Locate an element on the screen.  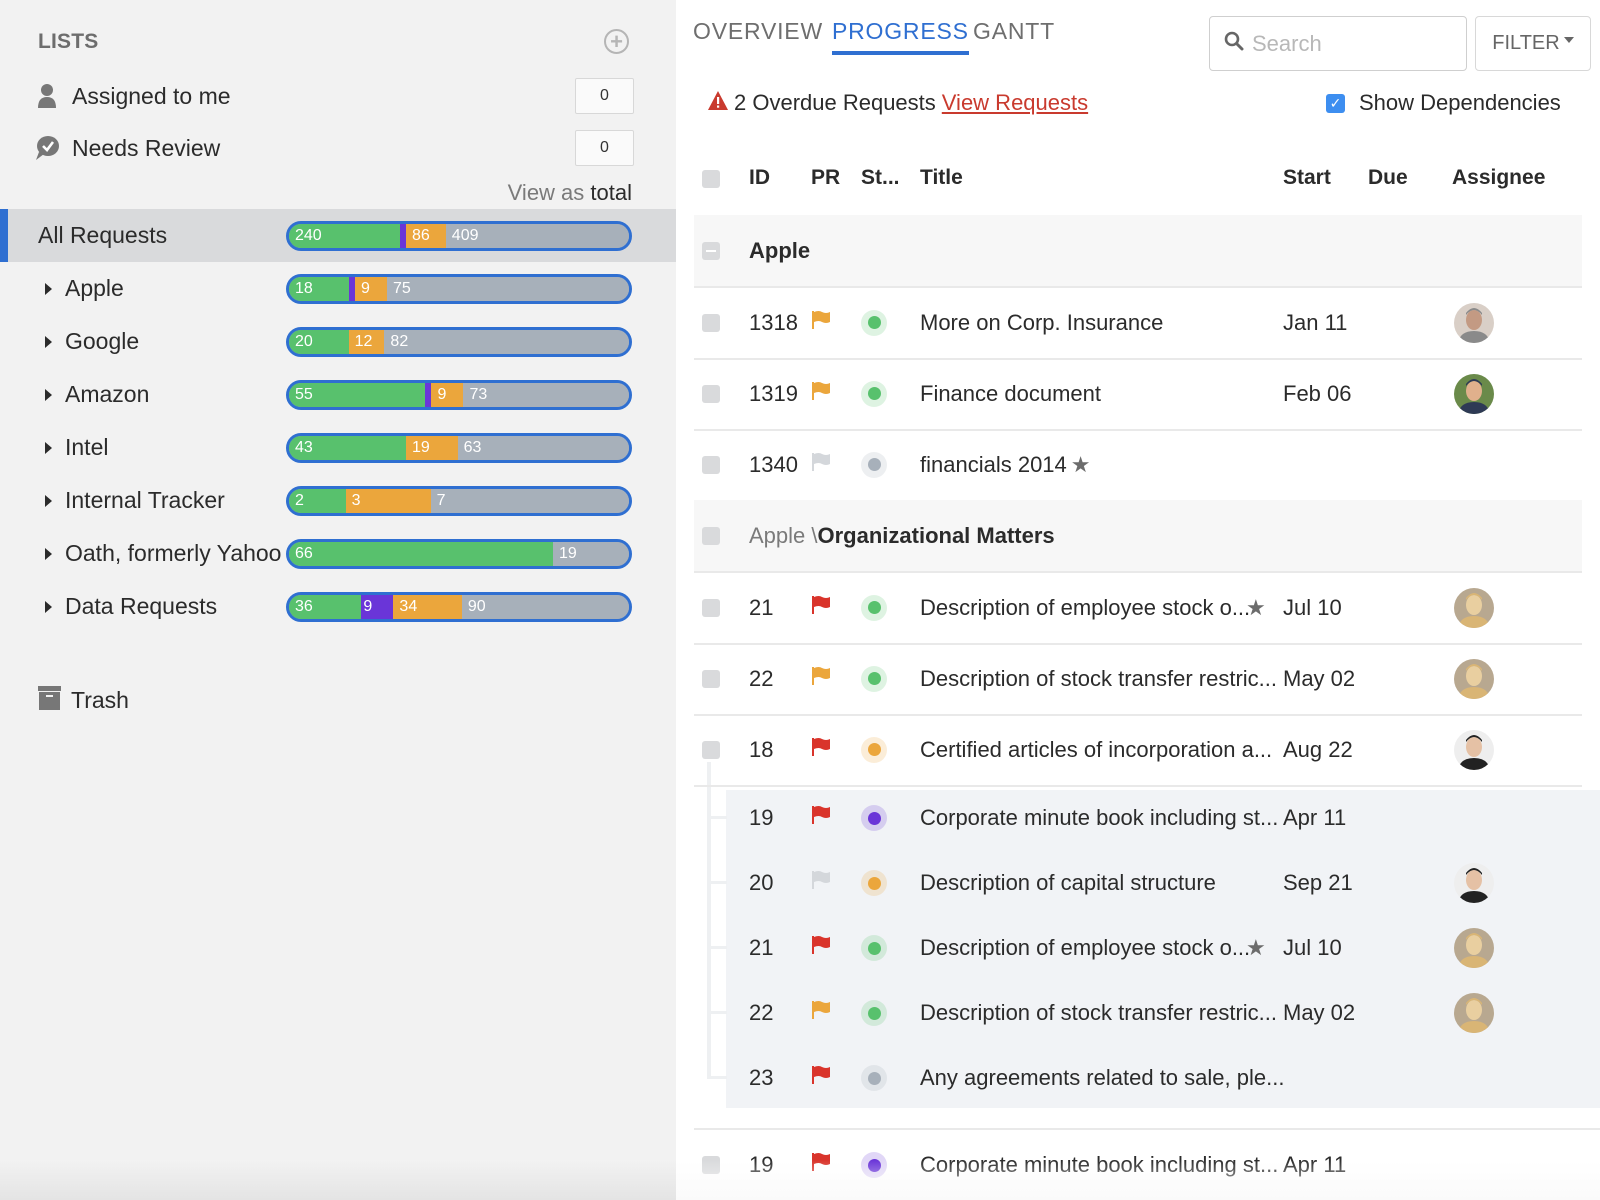
add-list-button: + is located at coordinates (616, 41).